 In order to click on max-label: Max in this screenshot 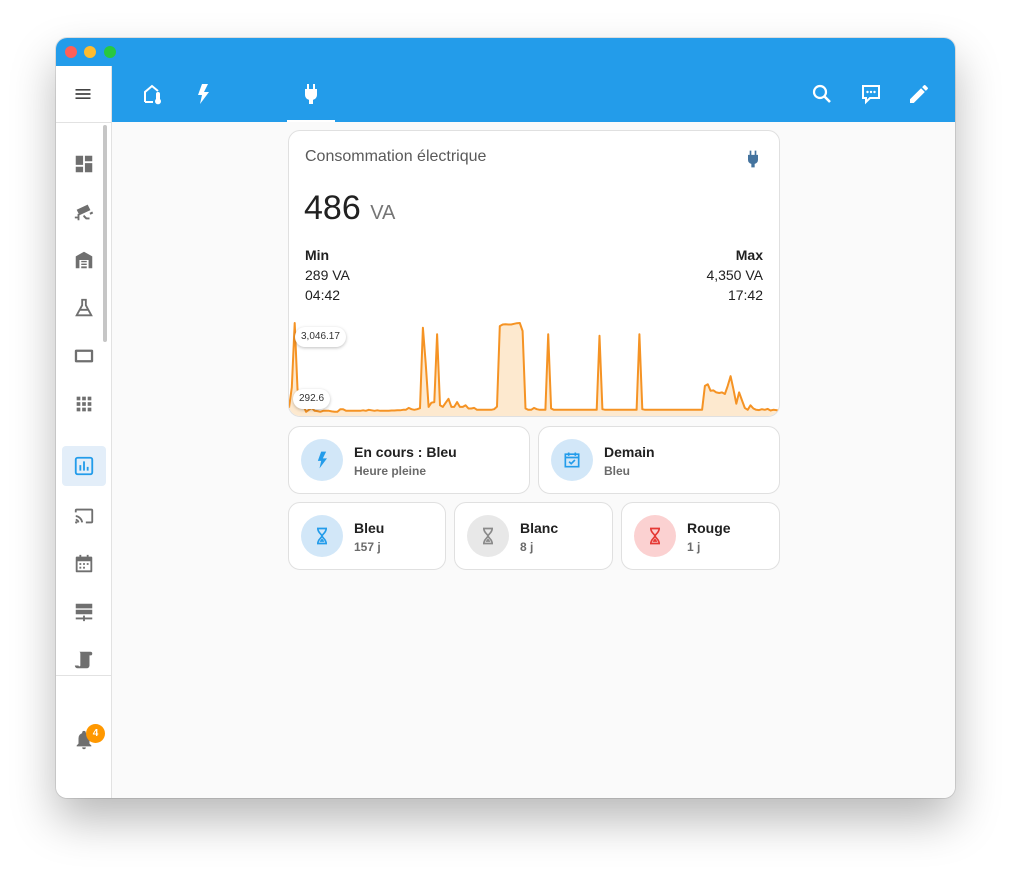, I will do `click(749, 255)`.